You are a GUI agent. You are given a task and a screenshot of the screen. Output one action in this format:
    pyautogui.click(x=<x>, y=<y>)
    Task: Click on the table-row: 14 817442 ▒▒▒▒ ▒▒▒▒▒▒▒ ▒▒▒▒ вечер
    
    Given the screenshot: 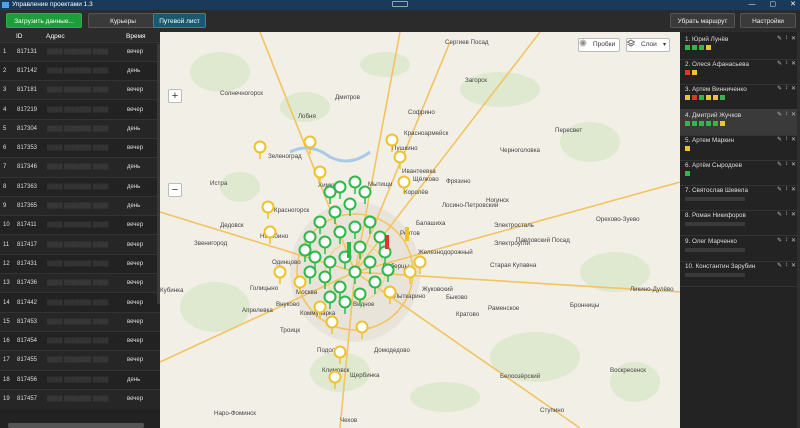 What is the action you would take?
    pyautogui.click(x=80, y=302)
    